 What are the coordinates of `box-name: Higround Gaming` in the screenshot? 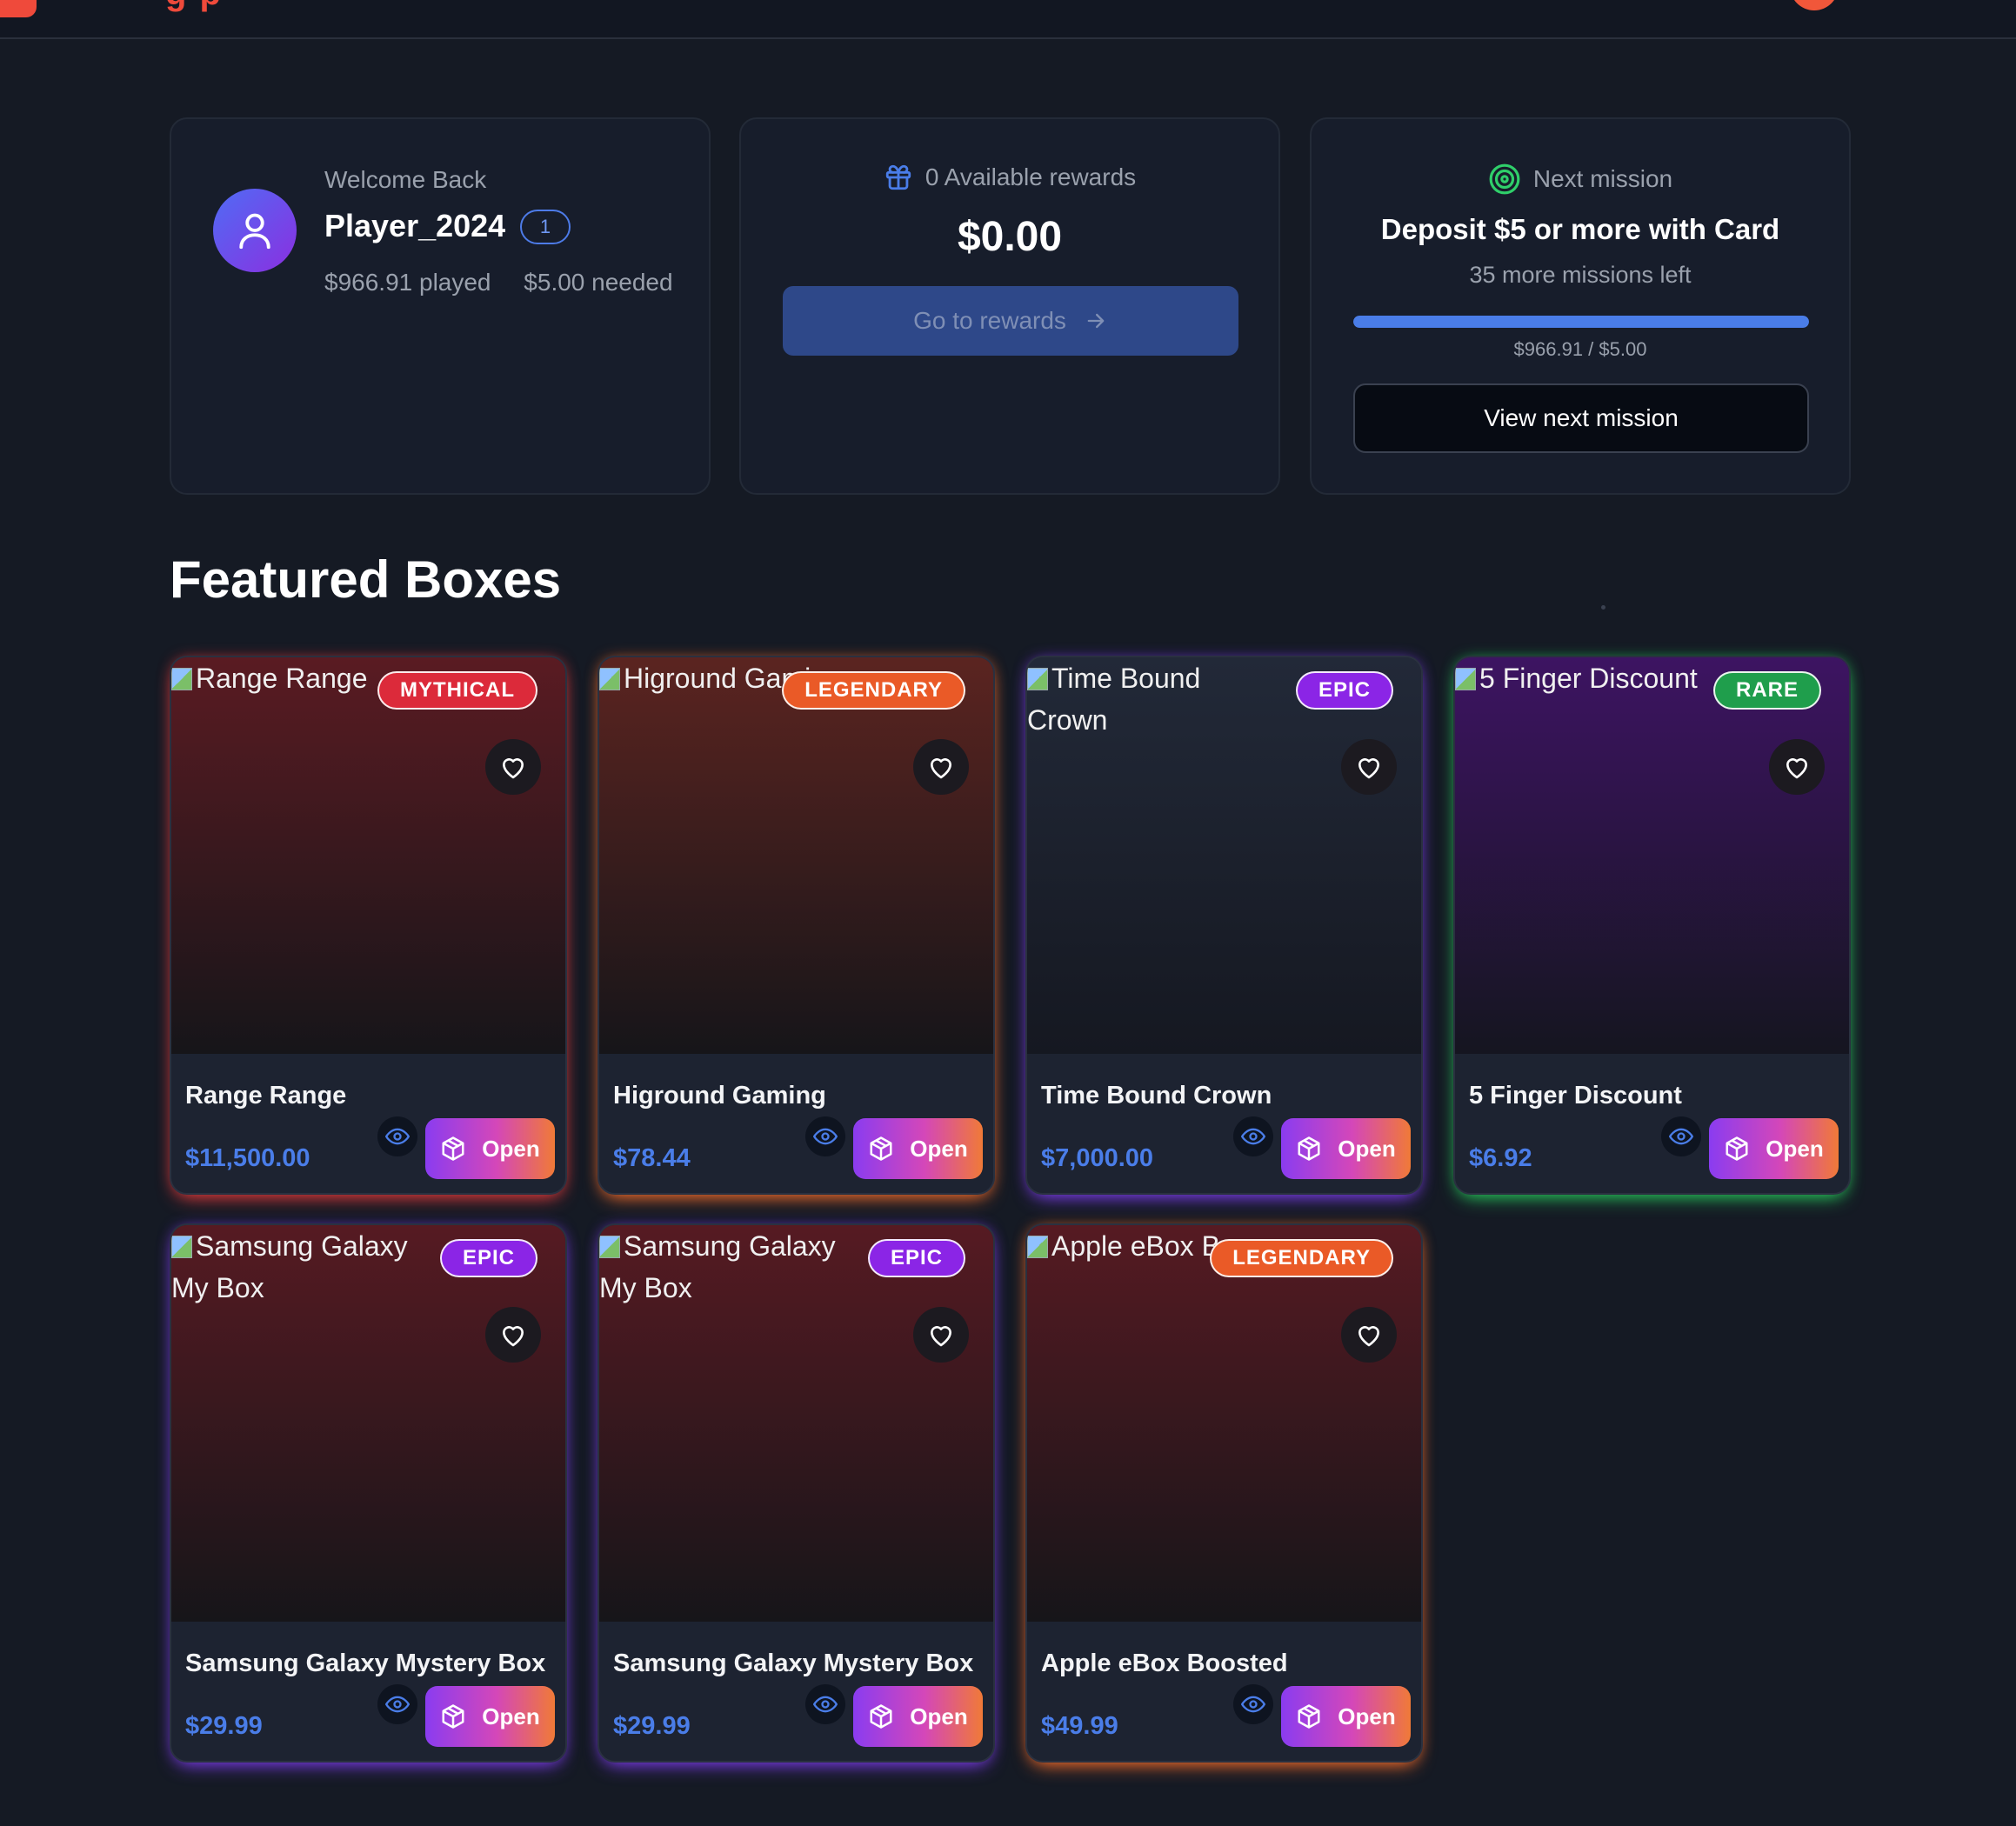 It's located at (719, 1096).